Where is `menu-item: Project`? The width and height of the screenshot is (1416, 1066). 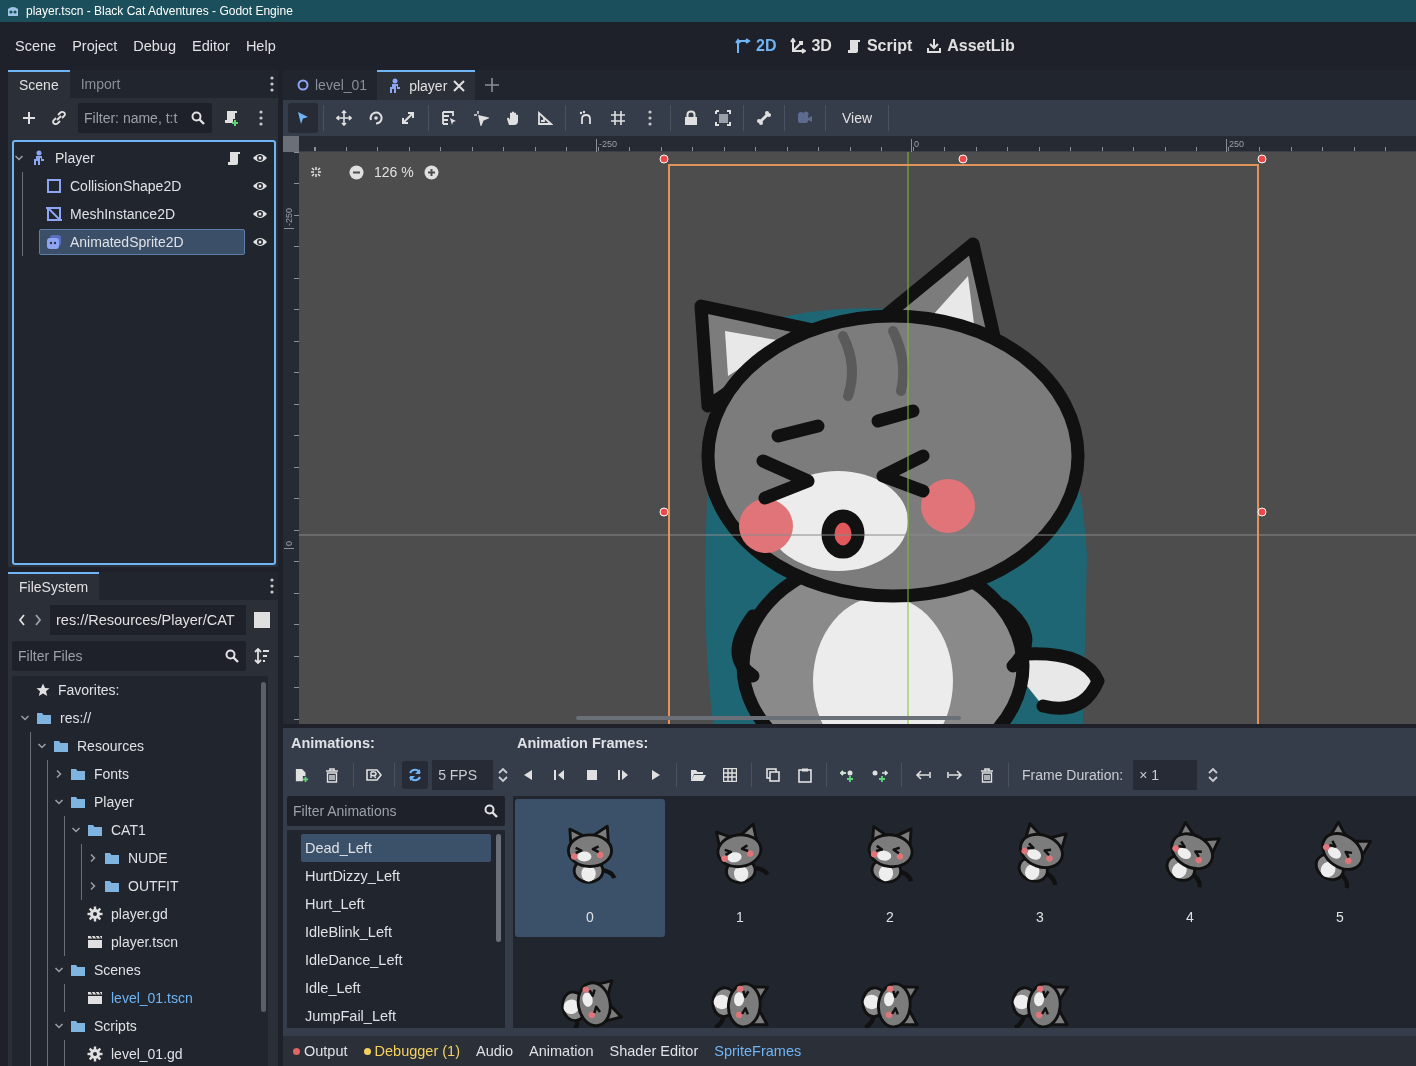
menu-item: Project is located at coordinates (95, 46).